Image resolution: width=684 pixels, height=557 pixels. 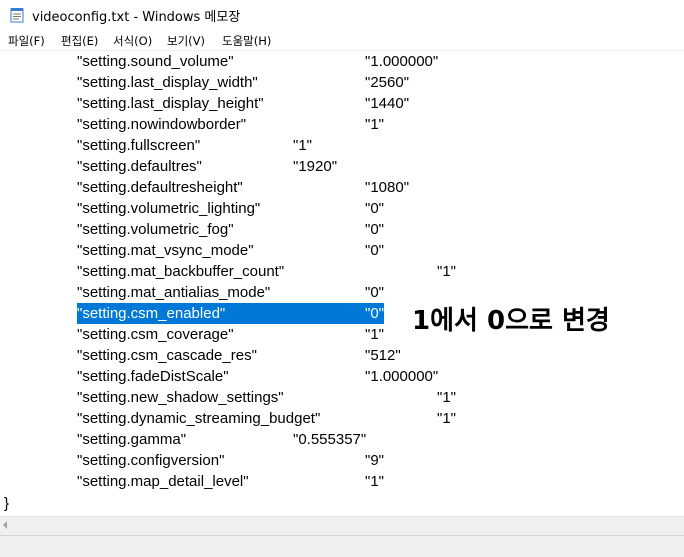 What do you see at coordinates (79, 41) in the screenshot?
I see `menu-edit: 편집(E)` at bounding box center [79, 41].